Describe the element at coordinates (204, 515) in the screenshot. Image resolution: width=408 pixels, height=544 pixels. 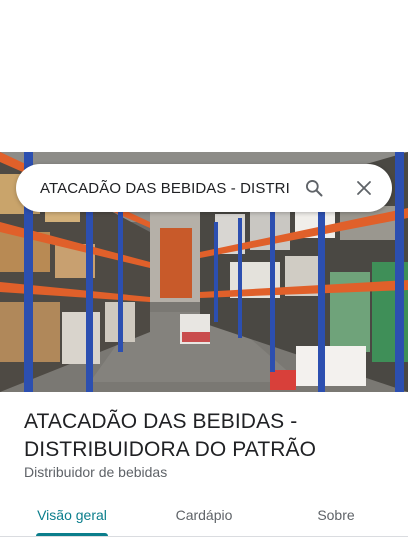
I see `tab-menu: Cardápio` at that location.